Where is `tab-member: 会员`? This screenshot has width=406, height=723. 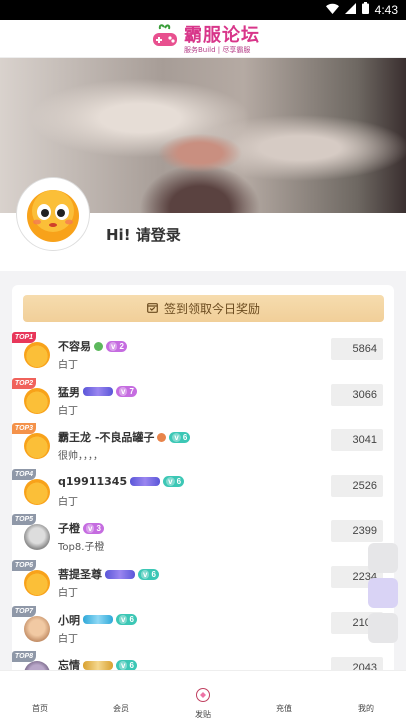
tab-member: 会员 is located at coordinates (121, 697).